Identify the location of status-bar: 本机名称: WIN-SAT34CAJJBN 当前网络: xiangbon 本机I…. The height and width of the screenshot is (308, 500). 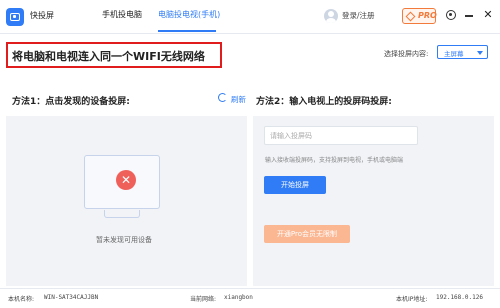
(250, 298).